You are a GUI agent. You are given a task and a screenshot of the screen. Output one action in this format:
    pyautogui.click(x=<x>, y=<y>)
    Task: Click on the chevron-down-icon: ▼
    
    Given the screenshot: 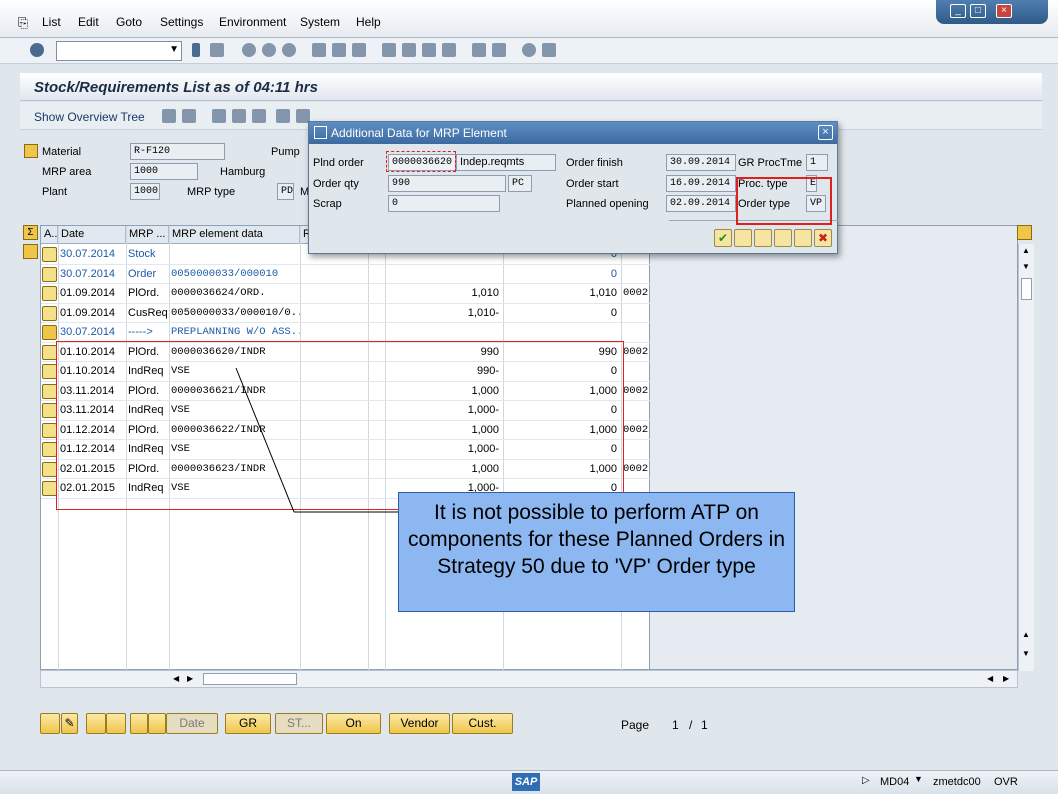 What is the action you would take?
    pyautogui.click(x=918, y=779)
    